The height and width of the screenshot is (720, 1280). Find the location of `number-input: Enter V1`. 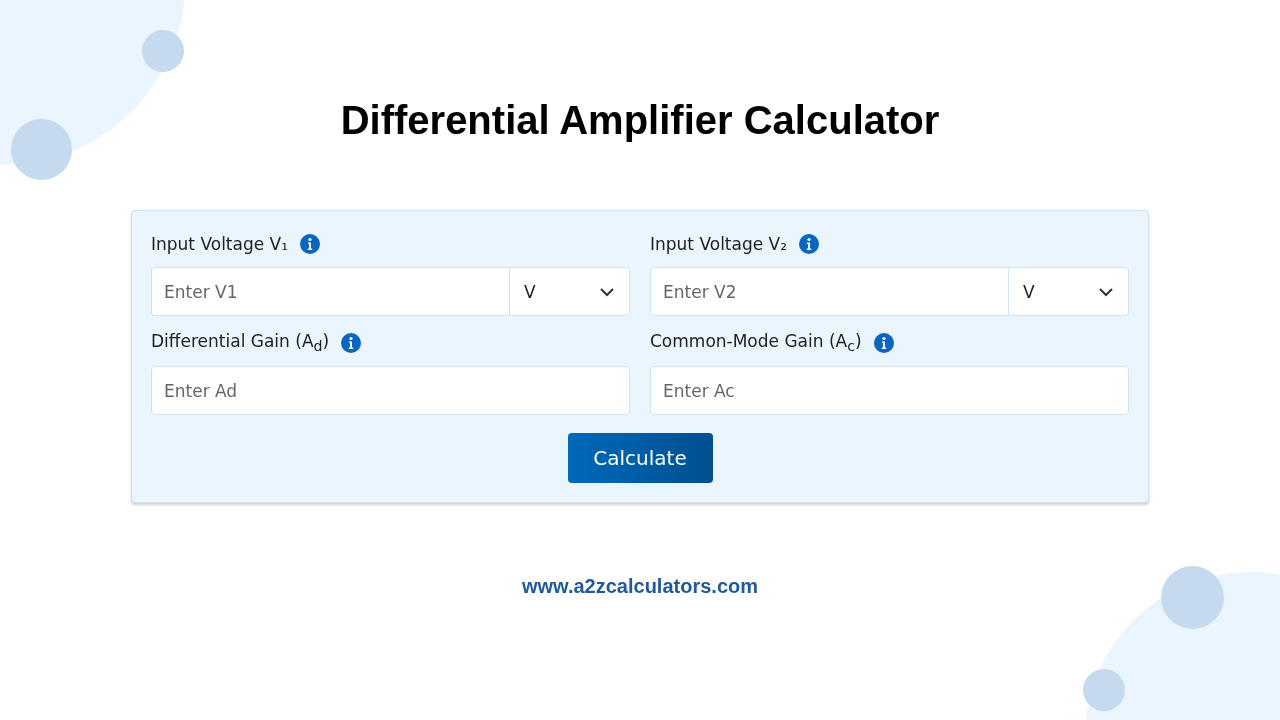

number-input: Enter V1 is located at coordinates (330, 291).